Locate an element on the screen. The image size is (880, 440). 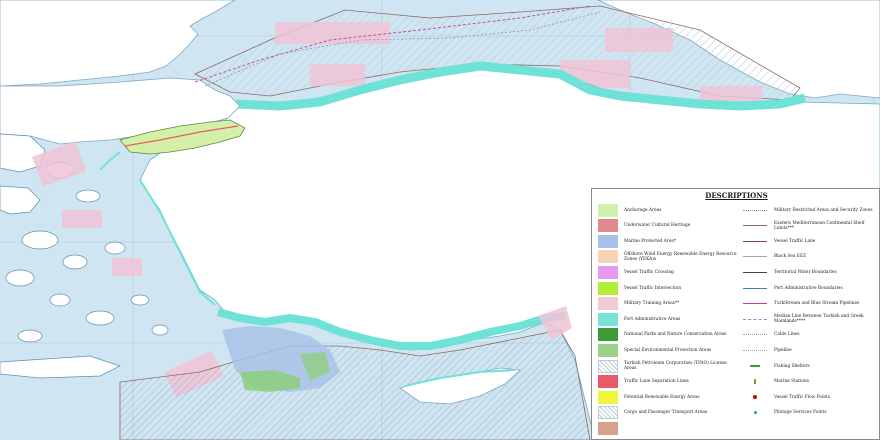
legend-item: Vessel Traffic Crossing is located at coordinates (668, 272).